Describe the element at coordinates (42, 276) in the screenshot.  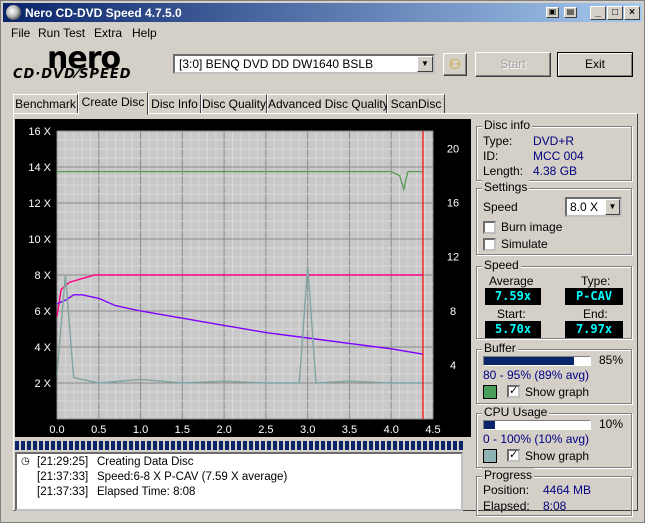
I see `y-left-tick-label: 8 X` at that location.